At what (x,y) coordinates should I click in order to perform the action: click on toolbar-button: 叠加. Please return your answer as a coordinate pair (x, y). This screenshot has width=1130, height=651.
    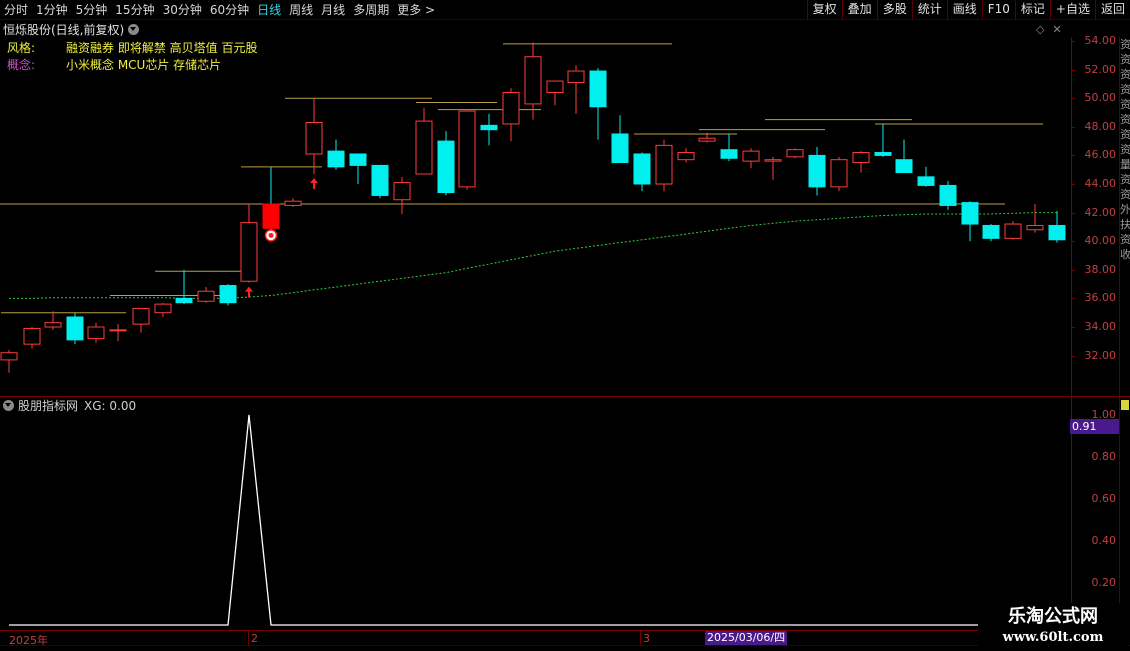
    Looking at the image, I should click on (859, 9).